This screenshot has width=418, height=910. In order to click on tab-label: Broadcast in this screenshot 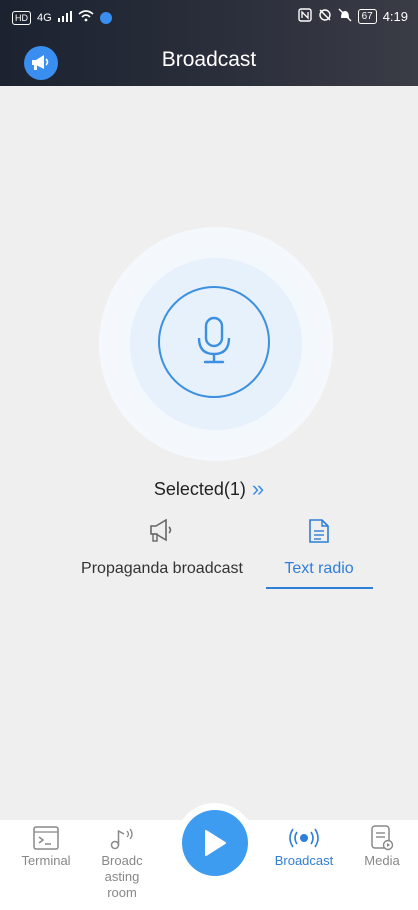, I will do `click(304, 860)`.